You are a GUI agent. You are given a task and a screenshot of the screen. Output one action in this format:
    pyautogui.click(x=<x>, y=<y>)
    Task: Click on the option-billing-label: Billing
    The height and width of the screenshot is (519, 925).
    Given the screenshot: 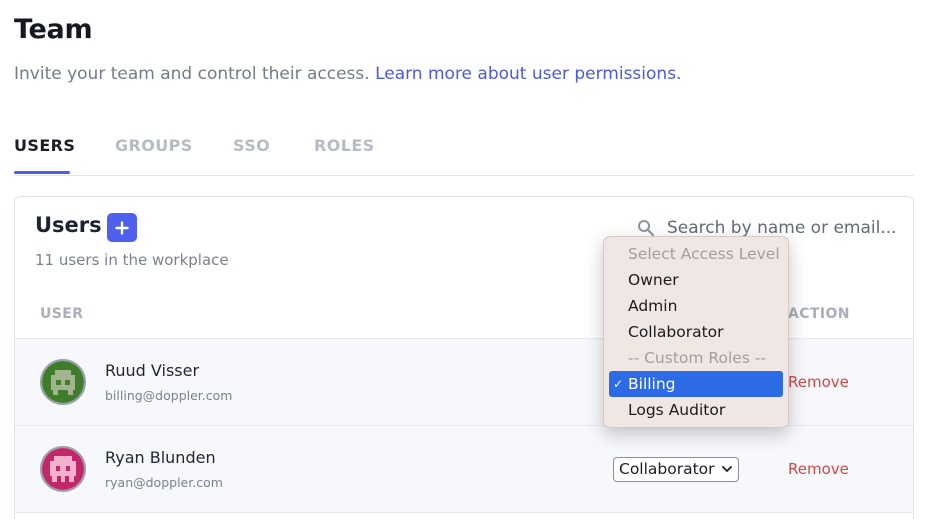 What is the action you would take?
    pyautogui.click(x=652, y=384)
    